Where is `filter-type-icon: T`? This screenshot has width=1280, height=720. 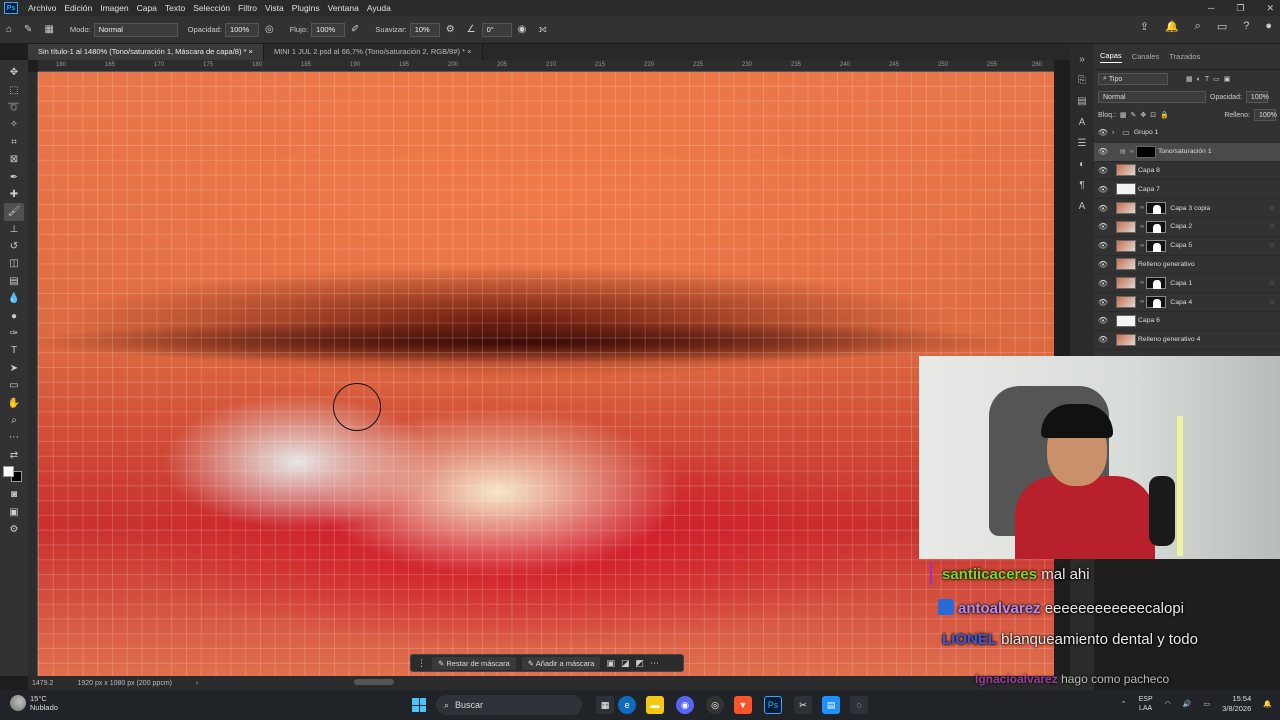 filter-type-icon: T is located at coordinates (1207, 79).